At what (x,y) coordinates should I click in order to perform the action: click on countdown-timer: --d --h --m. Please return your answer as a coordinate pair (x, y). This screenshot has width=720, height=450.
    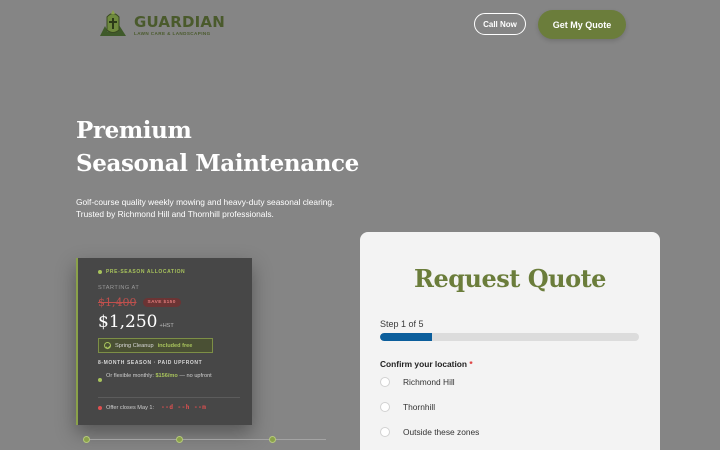
    Looking at the image, I should click on (184, 407).